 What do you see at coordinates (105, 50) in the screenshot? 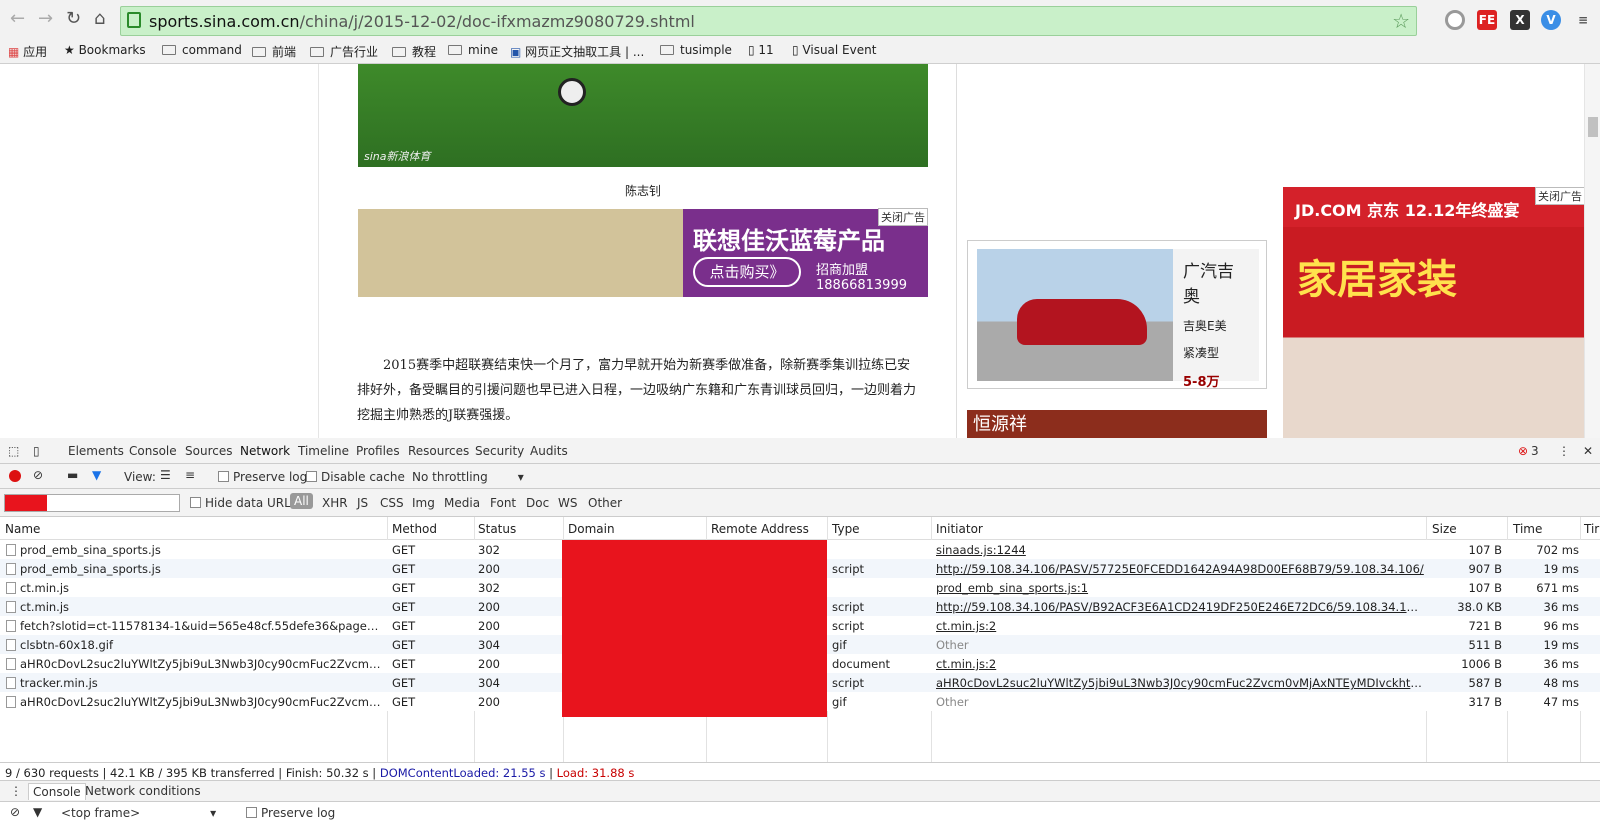
I see `bookmark-bookmarks: ★ Bookmarks` at bounding box center [105, 50].